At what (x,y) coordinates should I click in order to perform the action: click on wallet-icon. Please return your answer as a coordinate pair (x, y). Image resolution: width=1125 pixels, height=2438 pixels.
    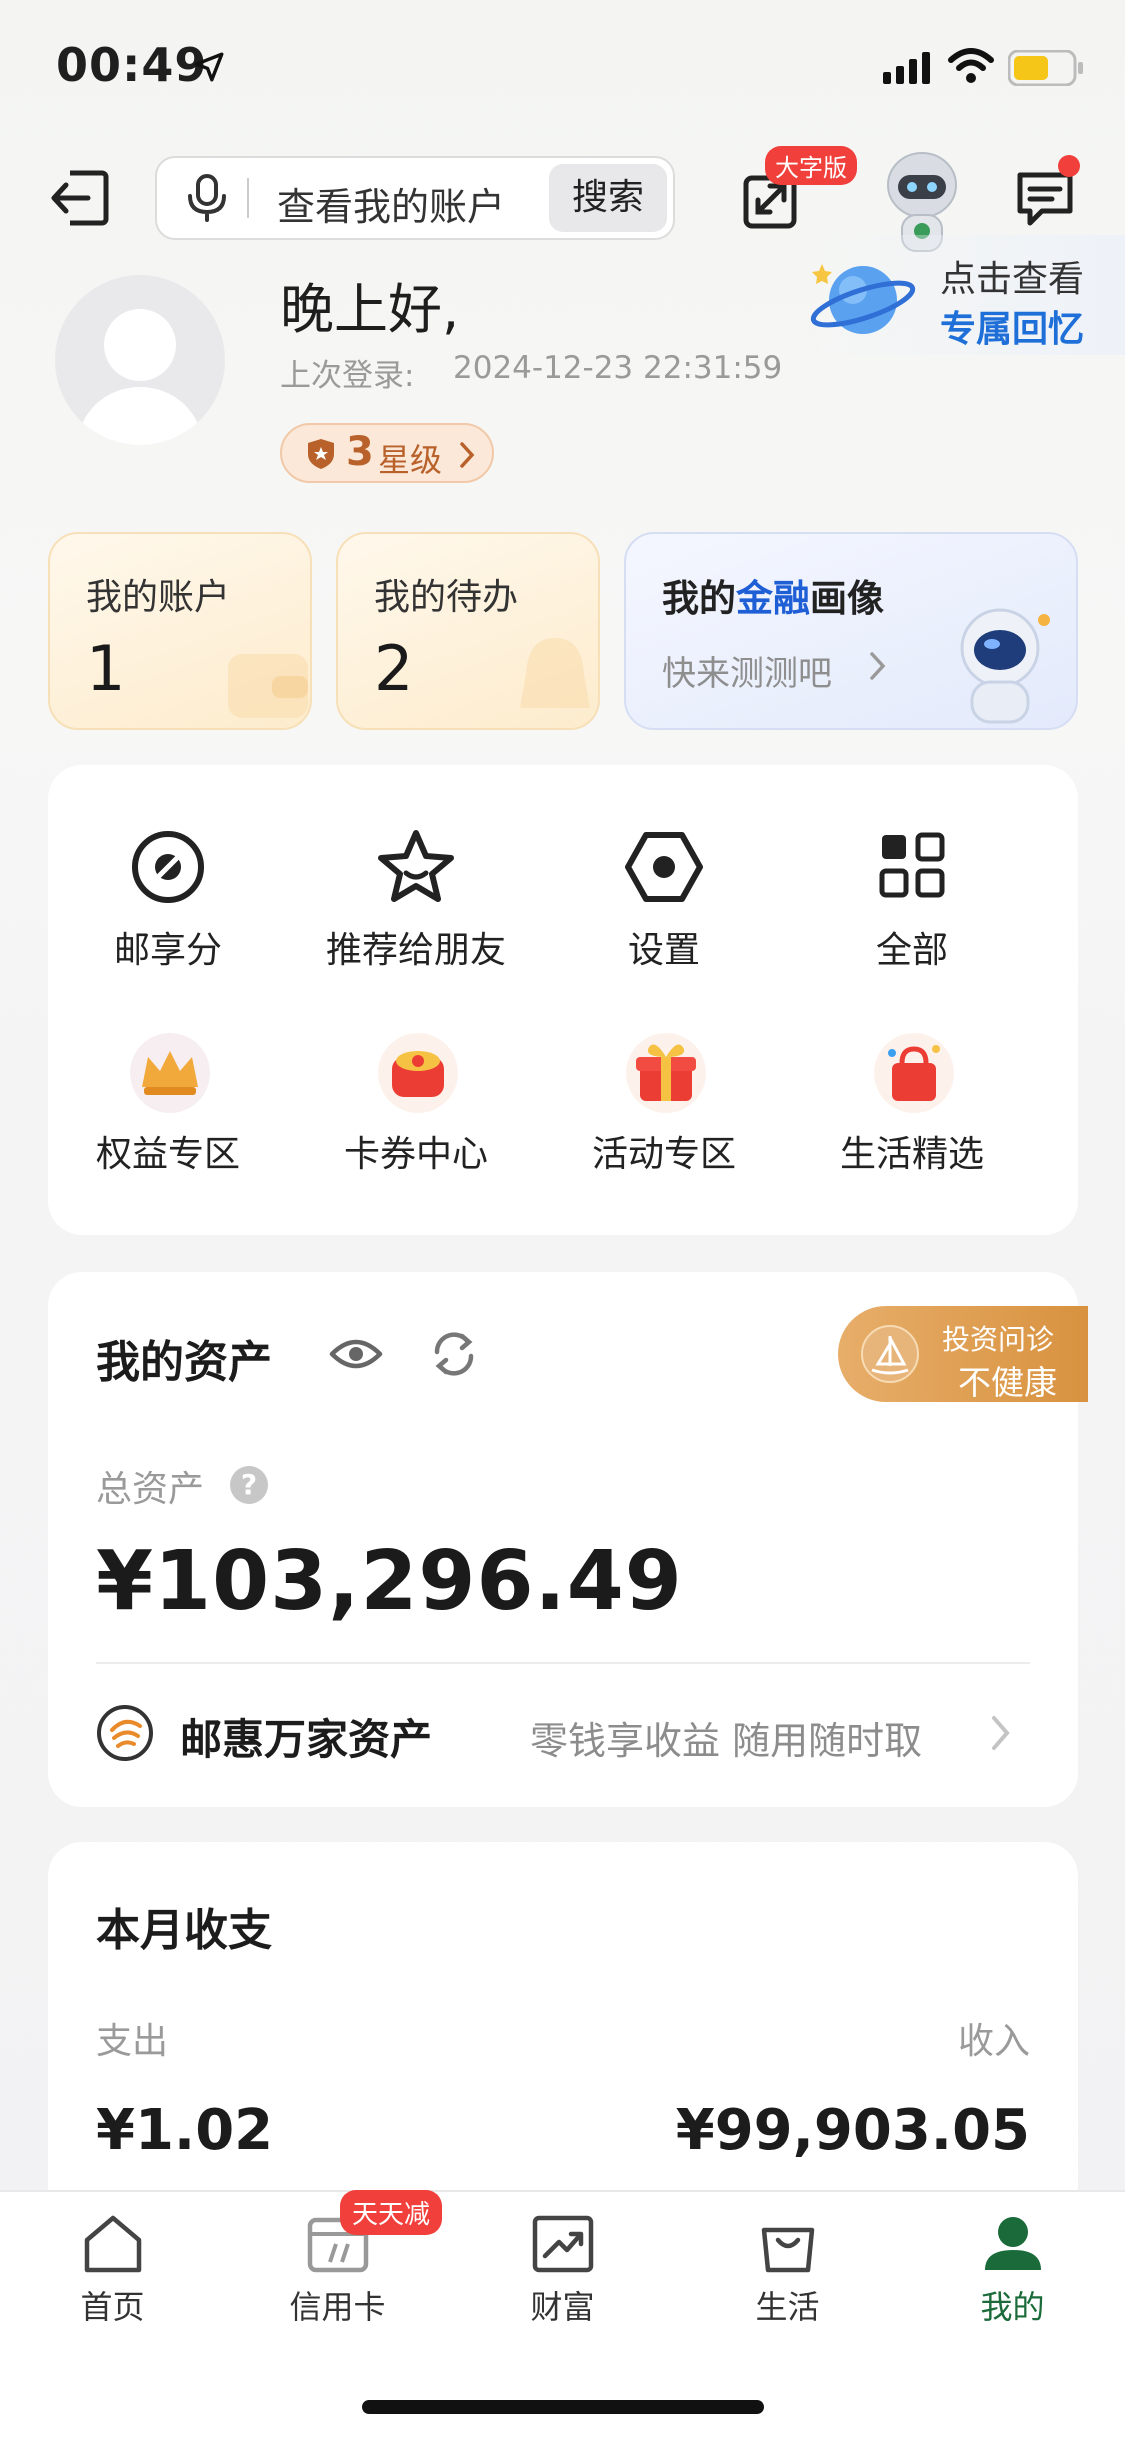
    Looking at the image, I should click on (267, 679).